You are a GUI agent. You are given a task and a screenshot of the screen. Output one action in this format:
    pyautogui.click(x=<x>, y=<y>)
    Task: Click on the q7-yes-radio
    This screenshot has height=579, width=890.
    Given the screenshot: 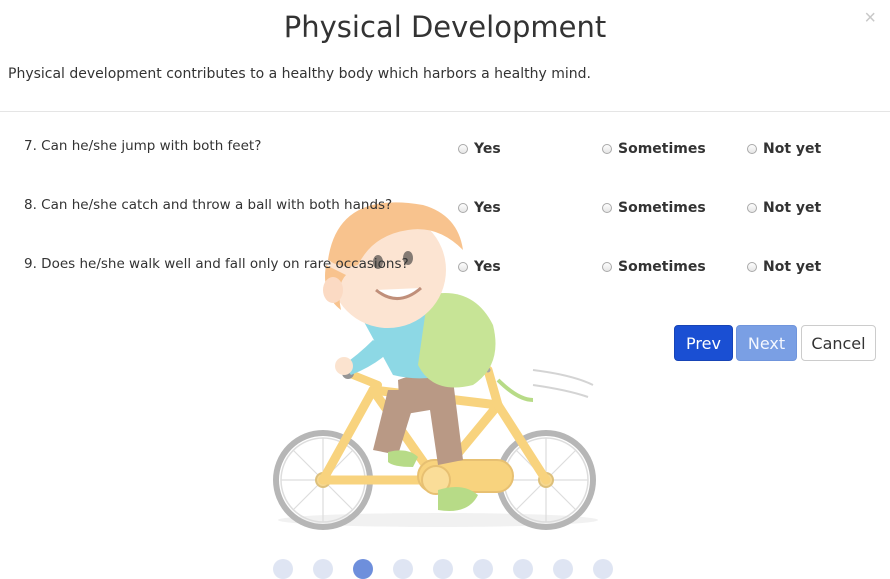 What is the action you would take?
    pyautogui.click(x=463, y=149)
    